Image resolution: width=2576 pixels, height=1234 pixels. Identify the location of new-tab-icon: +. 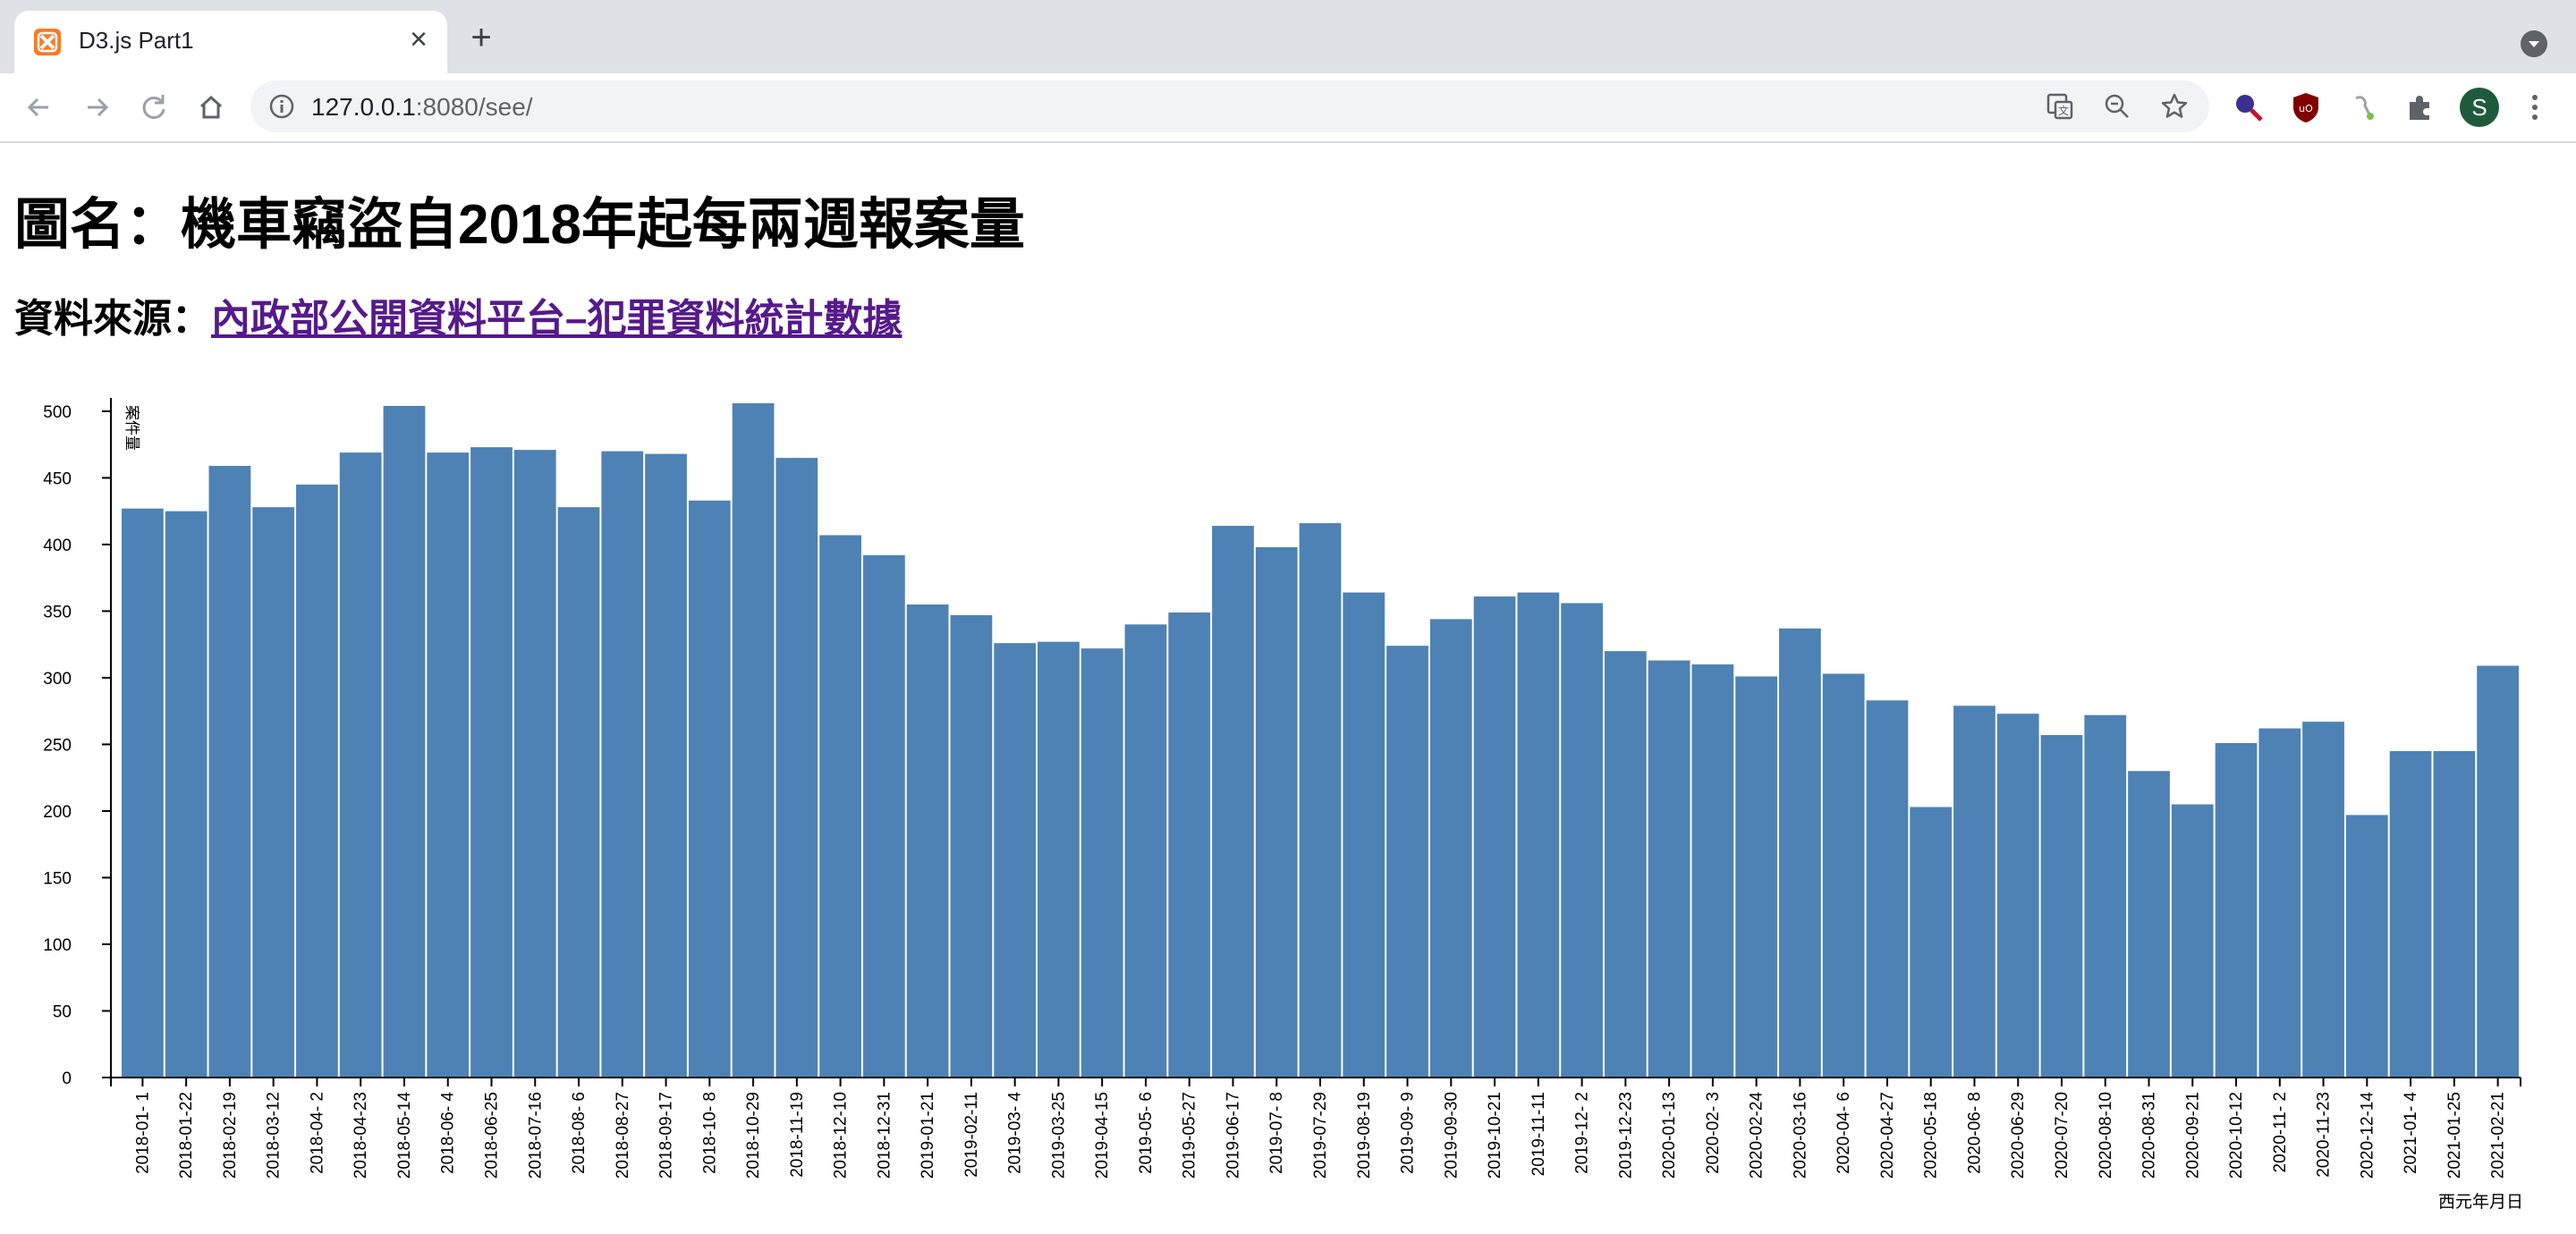
(481, 37).